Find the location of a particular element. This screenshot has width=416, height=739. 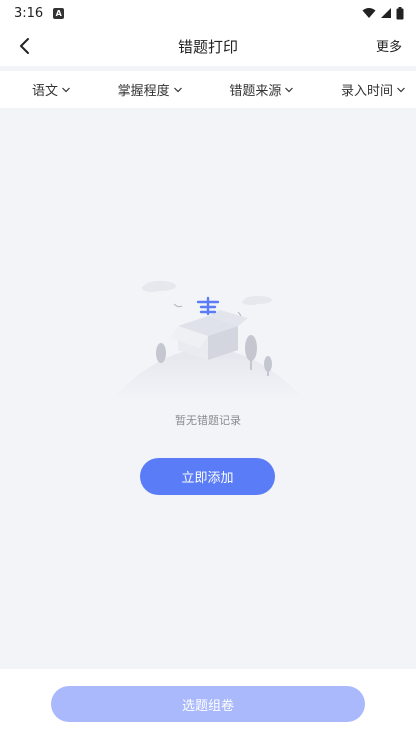

compose-paper-button: 选题组卷 is located at coordinates (208, 704).